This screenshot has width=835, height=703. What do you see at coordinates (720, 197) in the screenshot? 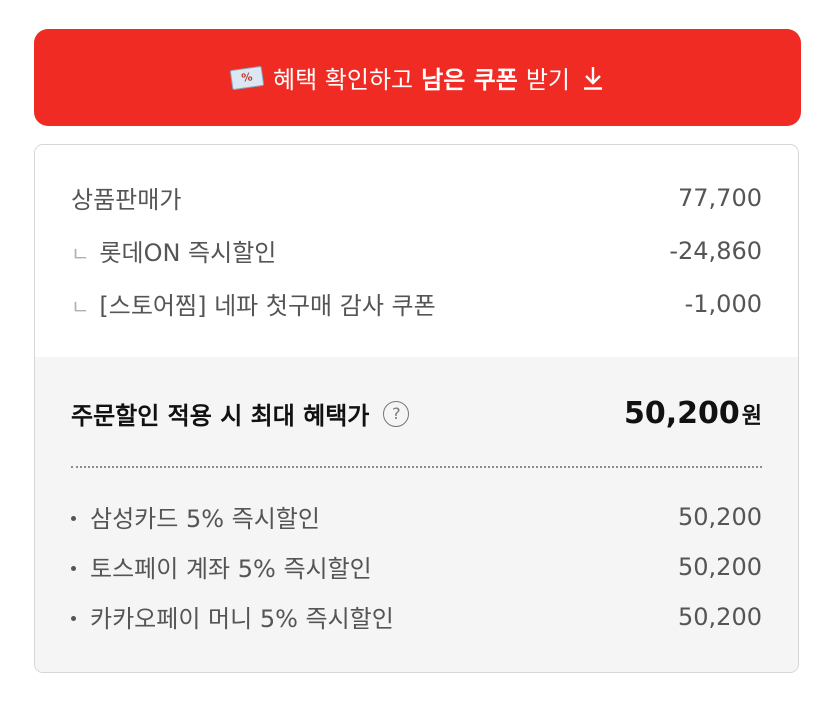
I see `price-row-value: 77,700` at bounding box center [720, 197].